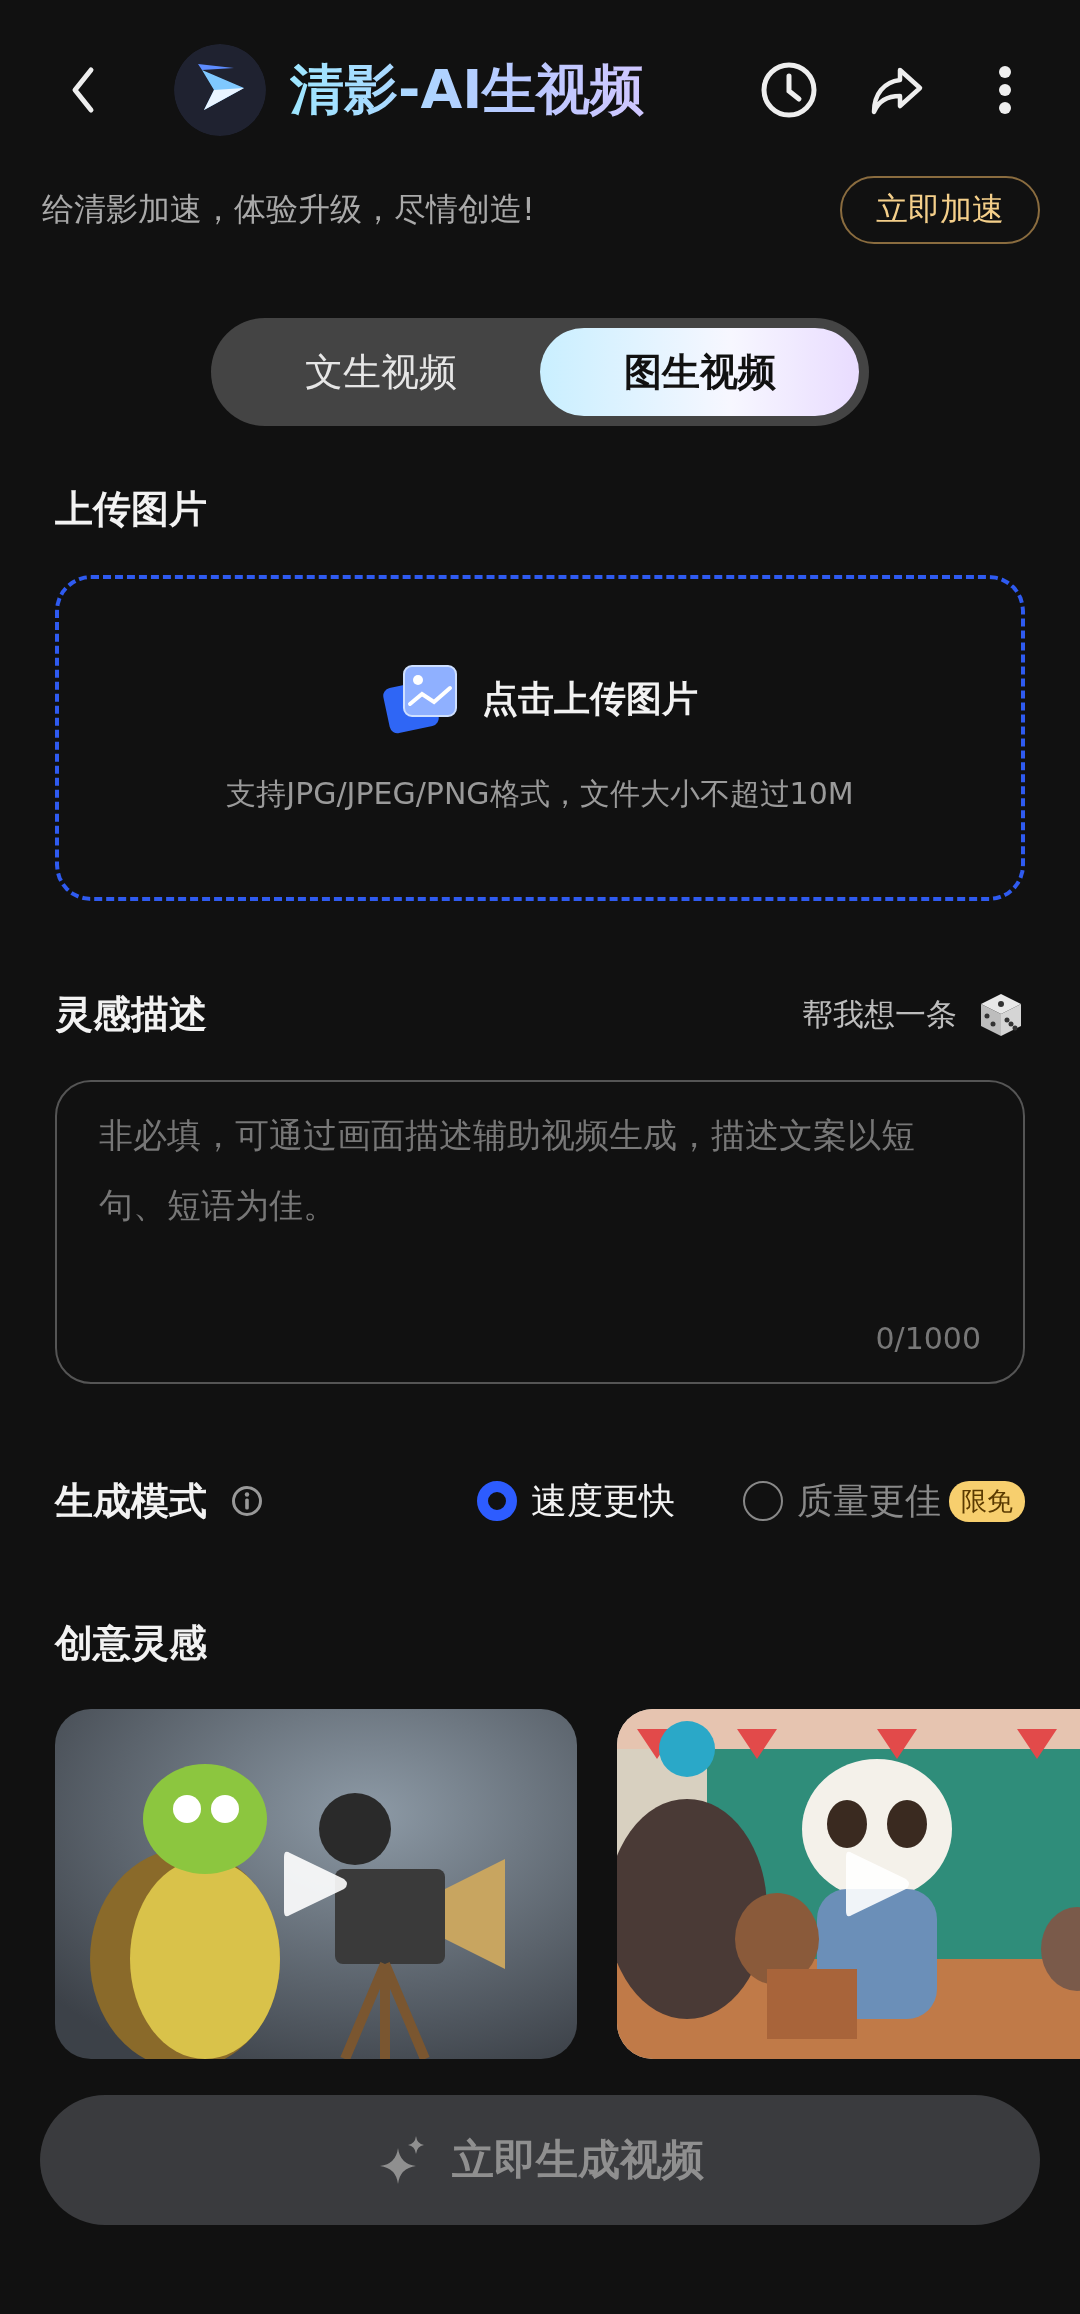 The width and height of the screenshot is (1080, 2314). I want to click on placeholder-text: 非必填，可通过画面描述辅助视频生成，描述文案以短句、短语为佳。, so click(507, 1170).